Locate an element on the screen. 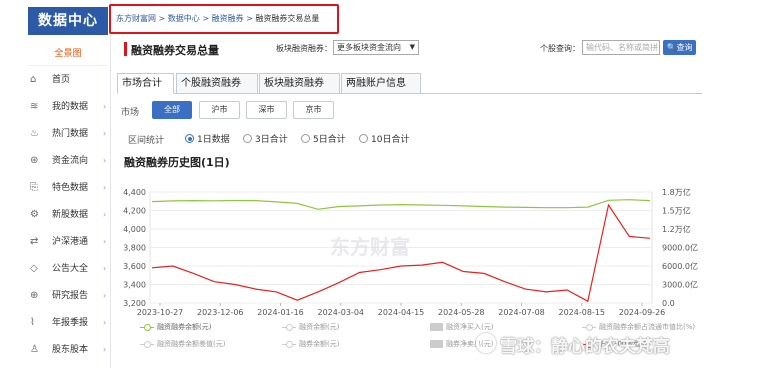  y-right-tick-label: 3000.0亿 is located at coordinates (680, 285).